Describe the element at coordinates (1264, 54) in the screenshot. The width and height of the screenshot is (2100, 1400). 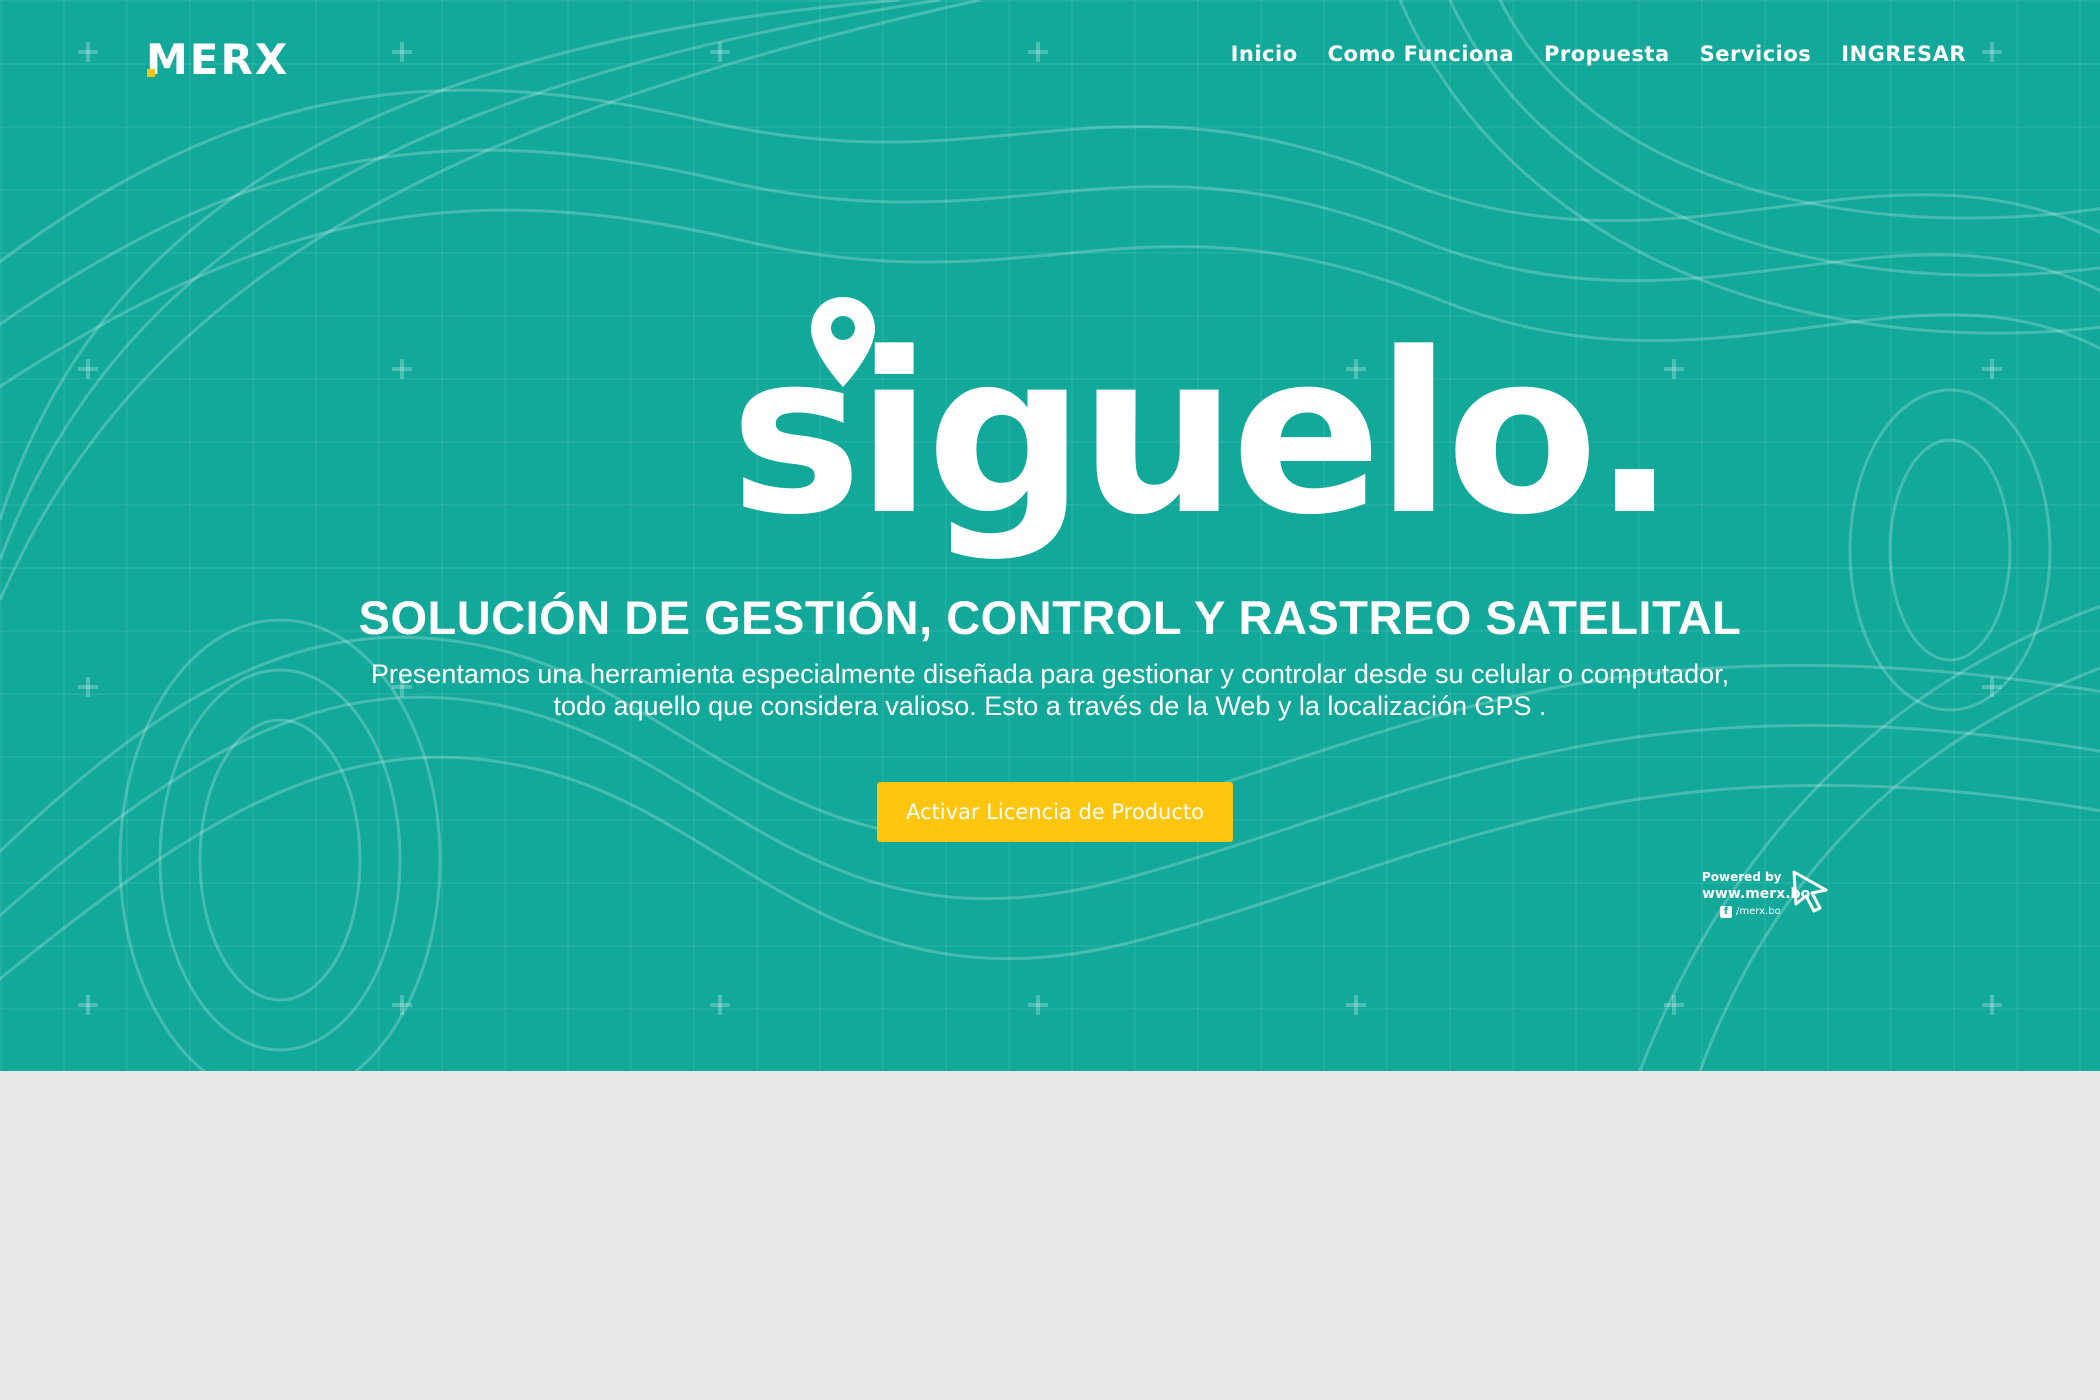
I see `nav-item-inicio: Inicio` at that location.